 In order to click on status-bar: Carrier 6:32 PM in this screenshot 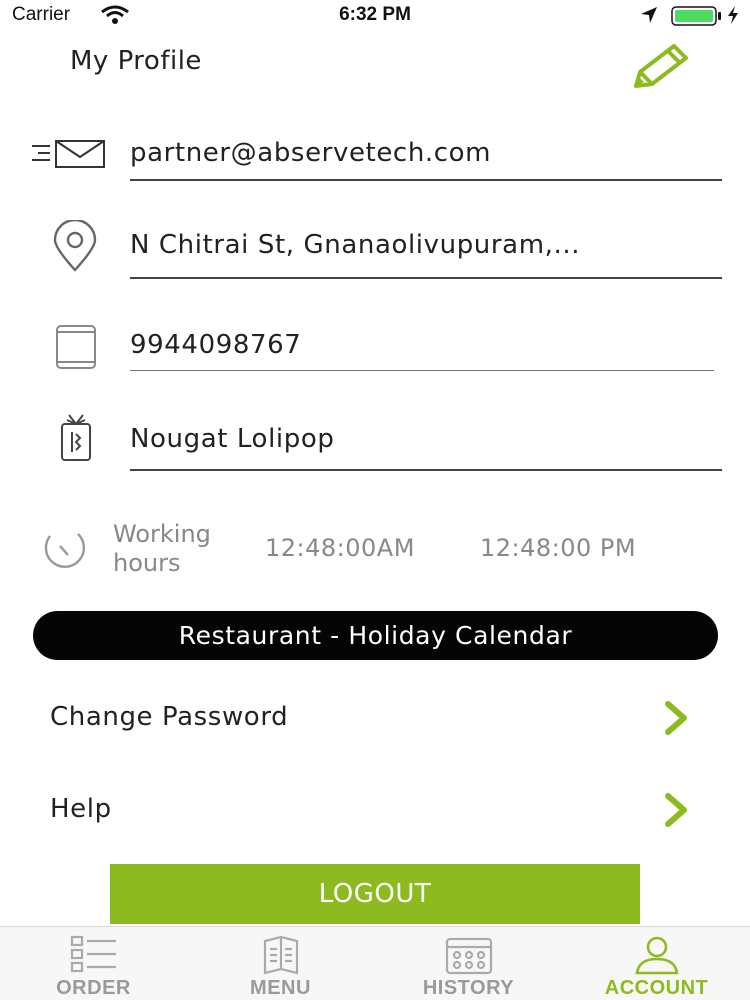, I will do `click(375, 15)`.